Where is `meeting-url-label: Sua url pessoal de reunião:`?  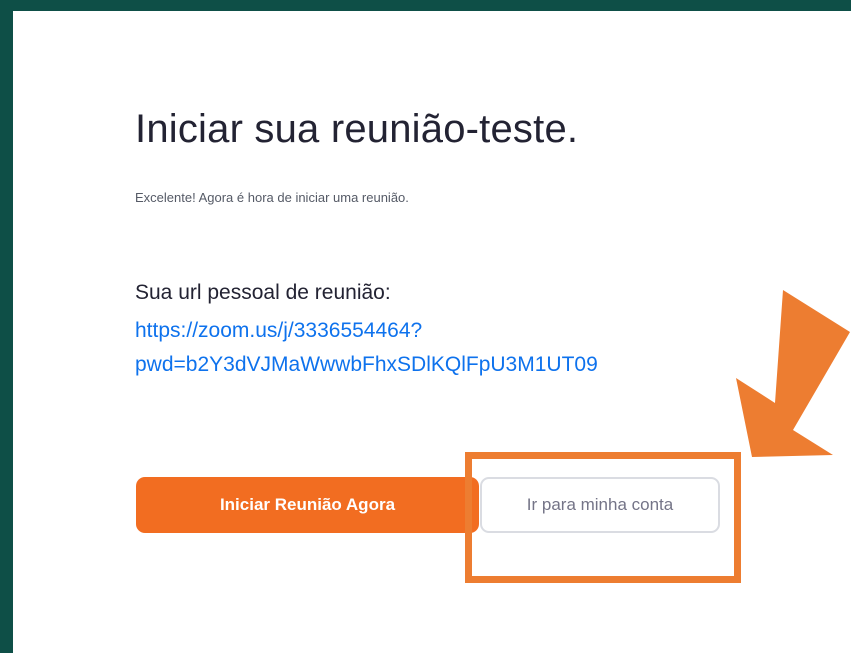 meeting-url-label: Sua url pessoal de reunião: is located at coordinates (263, 292).